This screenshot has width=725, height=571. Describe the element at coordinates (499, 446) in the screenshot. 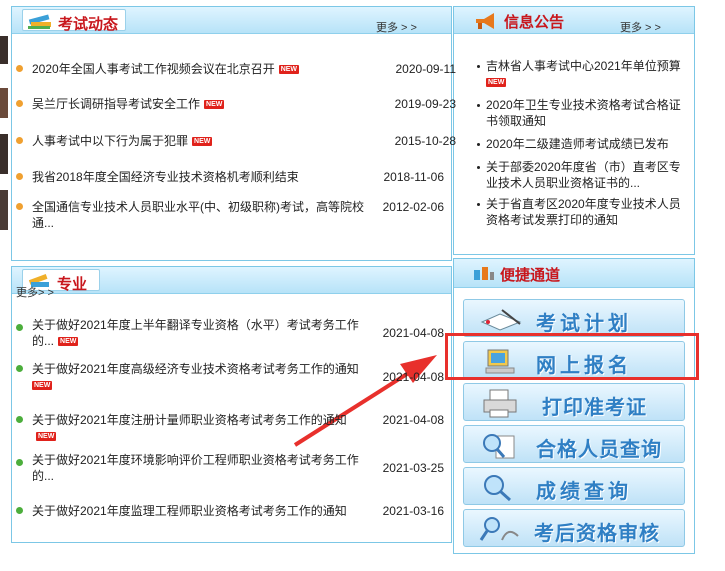

I see `magnifier-doc-icon` at that location.